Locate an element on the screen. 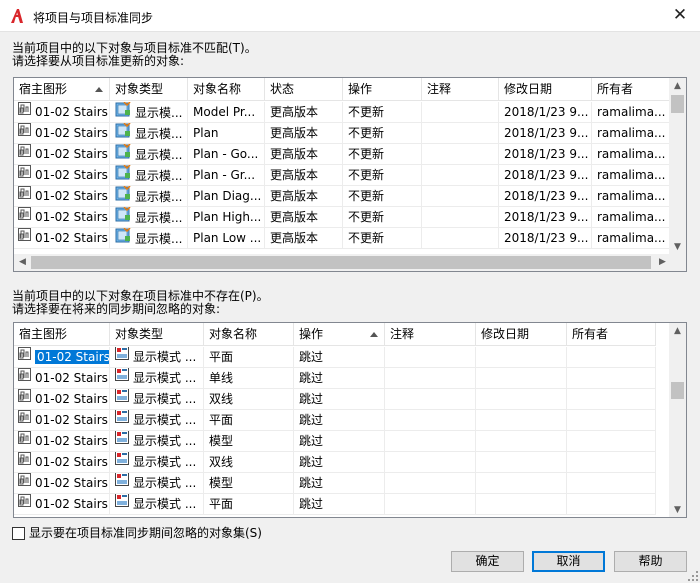 The image size is (700, 583). window-title: 将项目与项目标准同步 is located at coordinates (93, 18).